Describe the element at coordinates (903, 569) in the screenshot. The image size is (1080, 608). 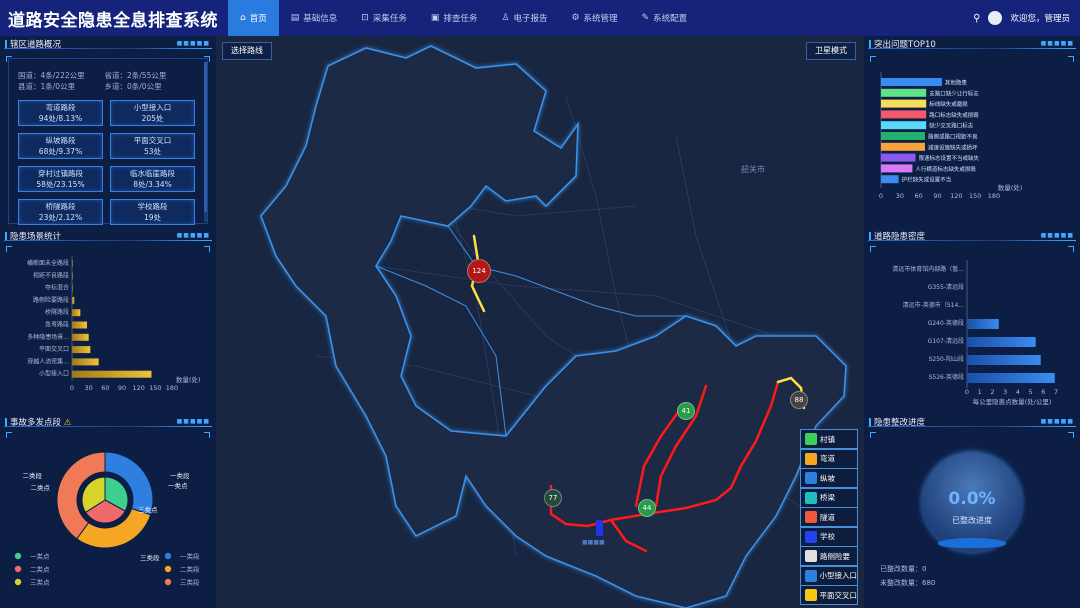
I see `done-count: 已整改数量：0` at that location.